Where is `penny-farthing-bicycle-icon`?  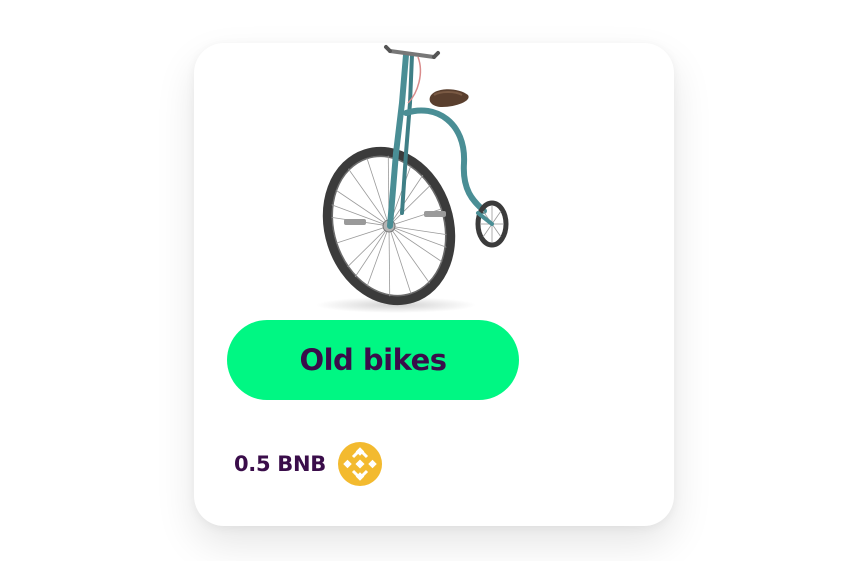
penny-farthing-bicycle-icon is located at coordinates (412, 179).